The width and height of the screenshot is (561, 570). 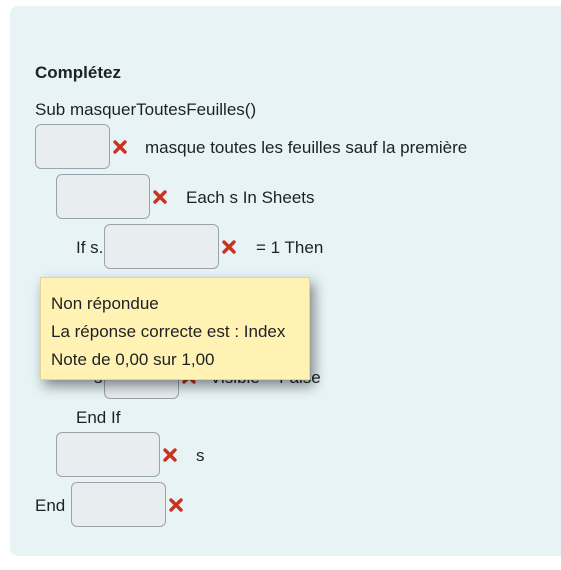 I want to click on line3-suffix: = 1 Then, so click(x=290, y=247).